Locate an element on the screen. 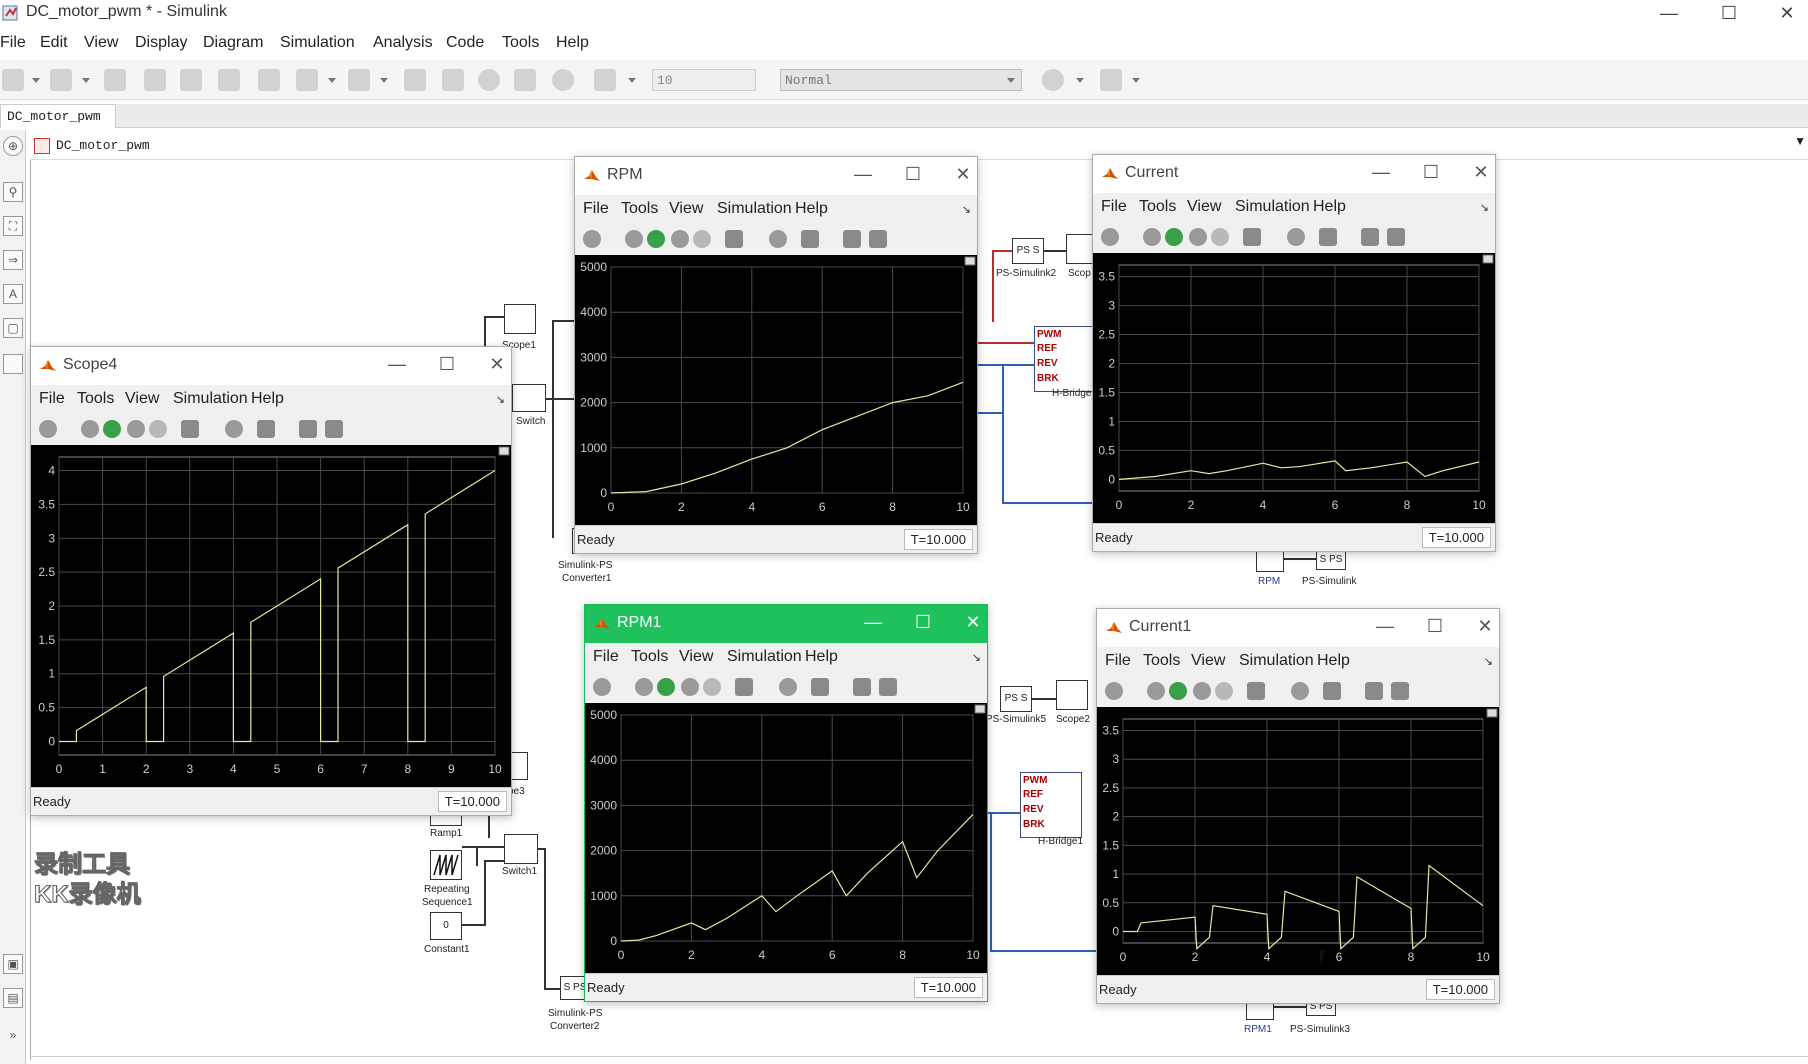 This screenshot has height=1064, width=1808. rewind-icon is located at coordinates (1156, 691).